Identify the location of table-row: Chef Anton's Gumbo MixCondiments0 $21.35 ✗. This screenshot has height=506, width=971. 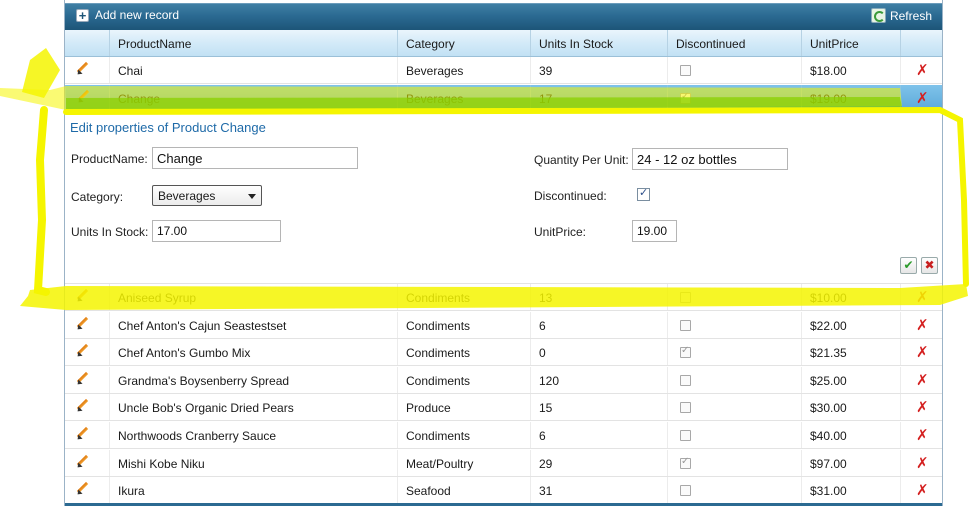
(503, 353).